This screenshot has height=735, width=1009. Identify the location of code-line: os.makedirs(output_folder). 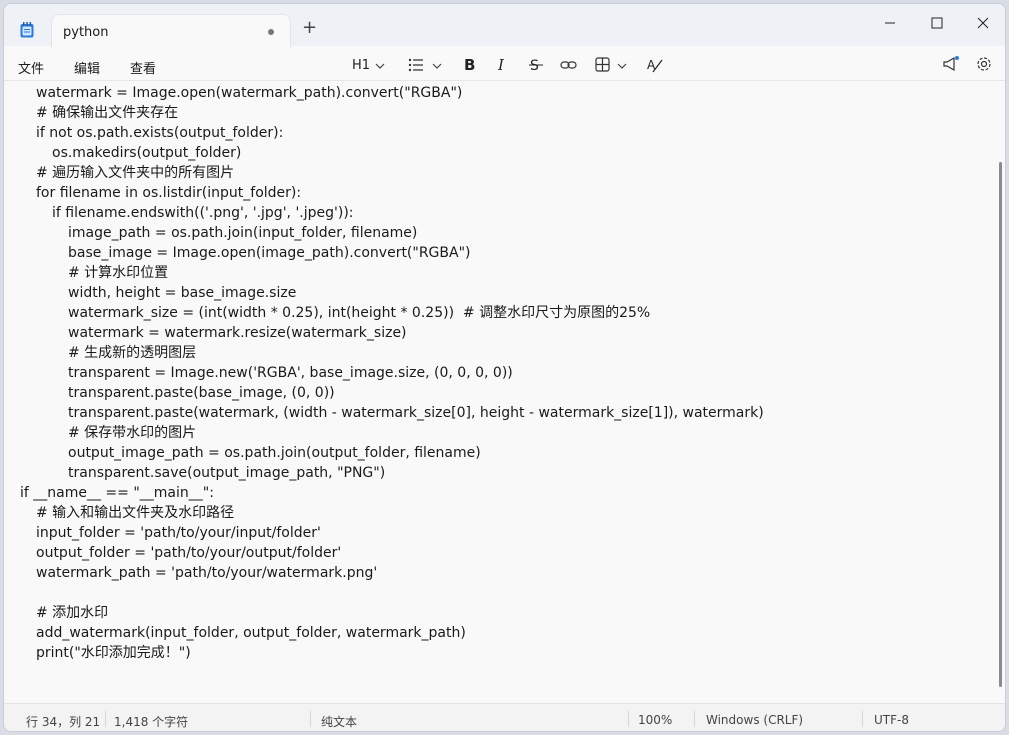
(147, 153).